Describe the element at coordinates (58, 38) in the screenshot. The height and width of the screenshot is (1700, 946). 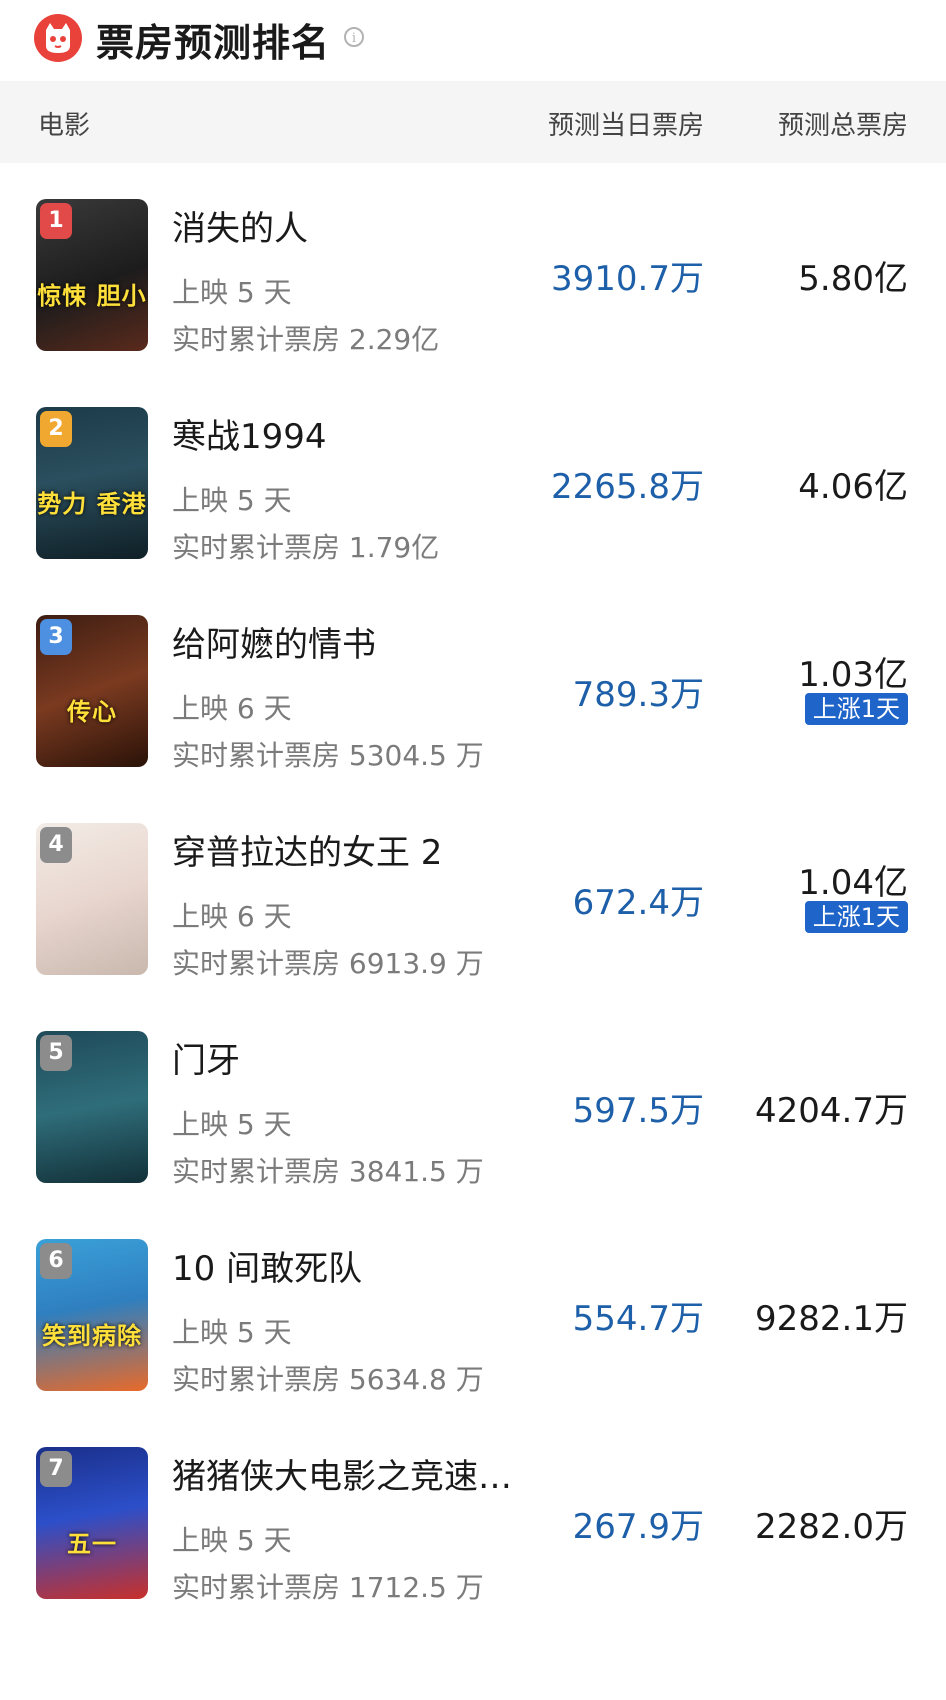
I see `cat-logo-icon` at that location.